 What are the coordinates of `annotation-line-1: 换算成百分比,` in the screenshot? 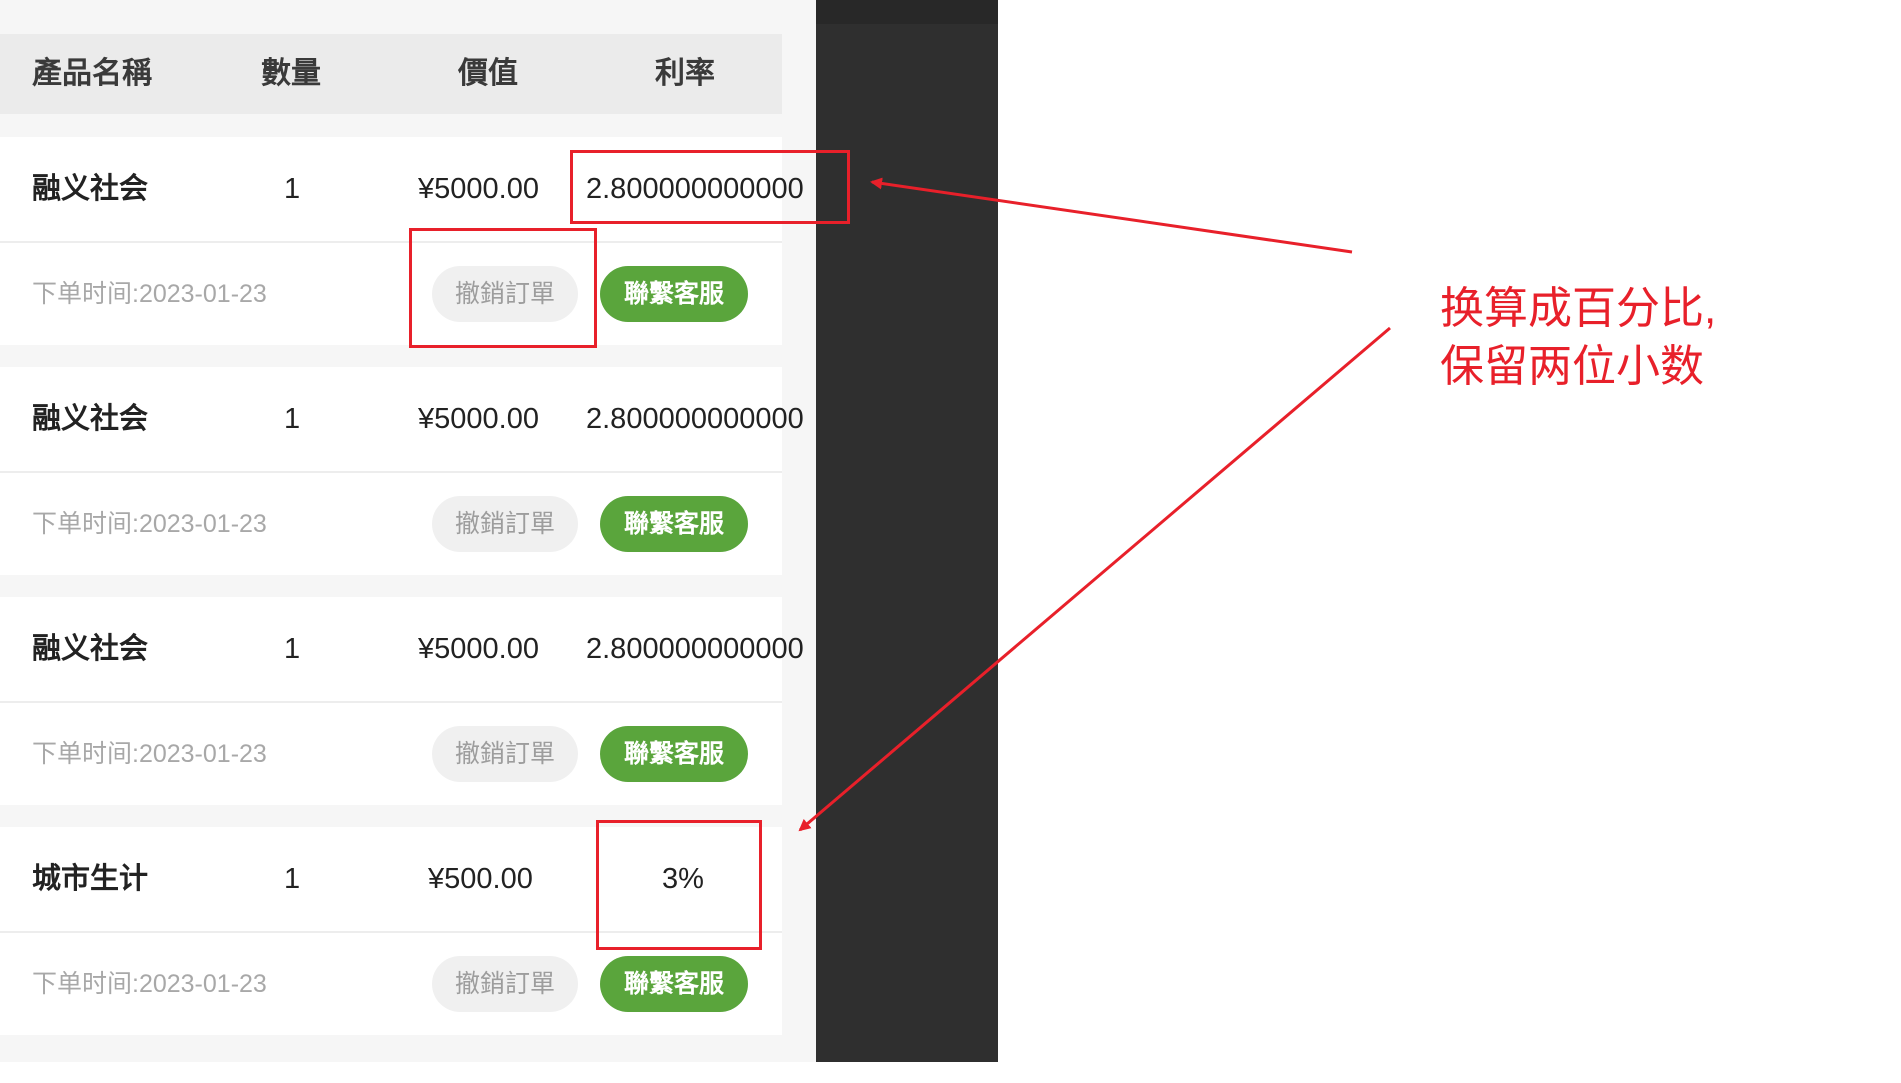 It's located at (1578, 308).